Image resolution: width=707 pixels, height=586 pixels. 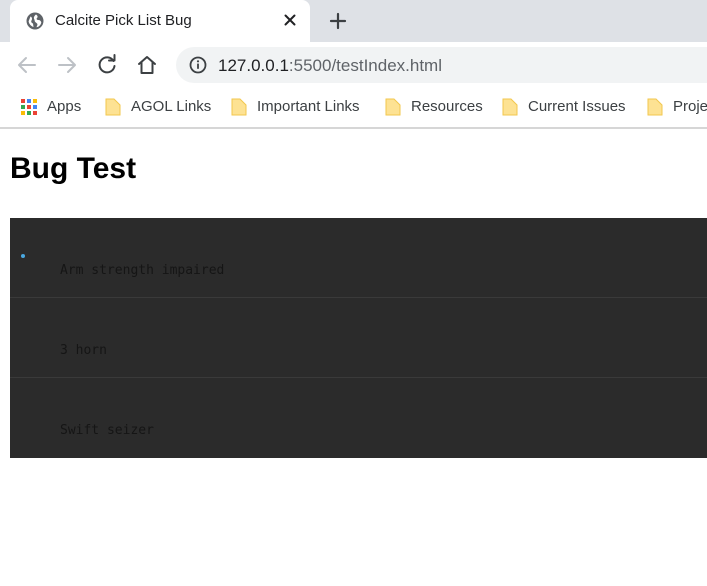 I want to click on bookmark-label: AGOL Links, so click(x=171, y=106).